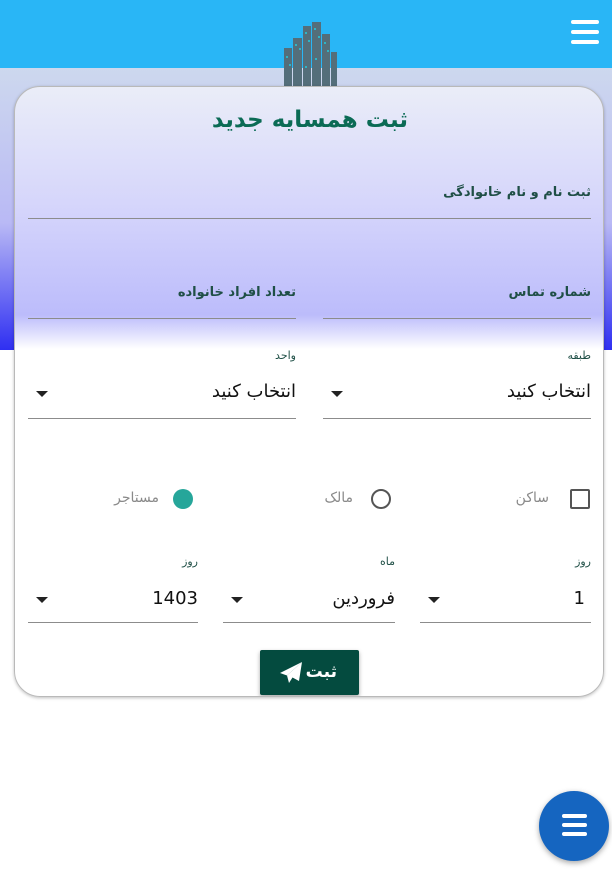 This screenshot has height=870, width=612. What do you see at coordinates (457, 384) in the screenshot?
I see `floor-select: طبقه انتخاب کنید` at bounding box center [457, 384].